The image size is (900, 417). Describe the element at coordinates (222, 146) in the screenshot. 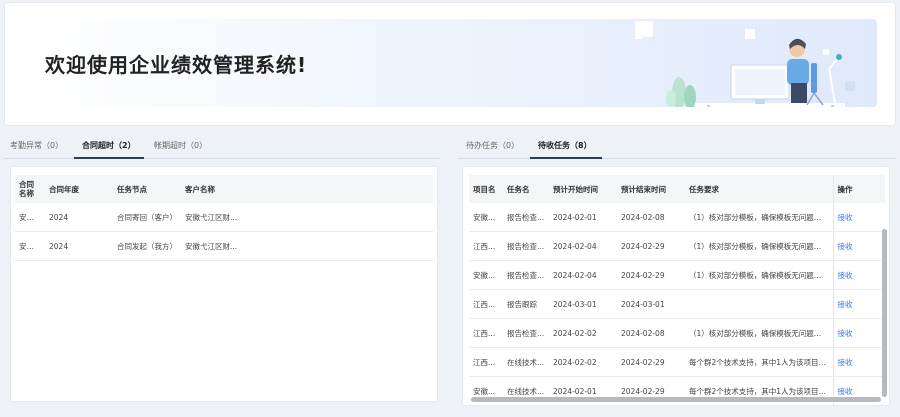

I see `contract-tab-bar: 考勤异常（0） 合同超时（2） 帐期超时（0）` at that location.